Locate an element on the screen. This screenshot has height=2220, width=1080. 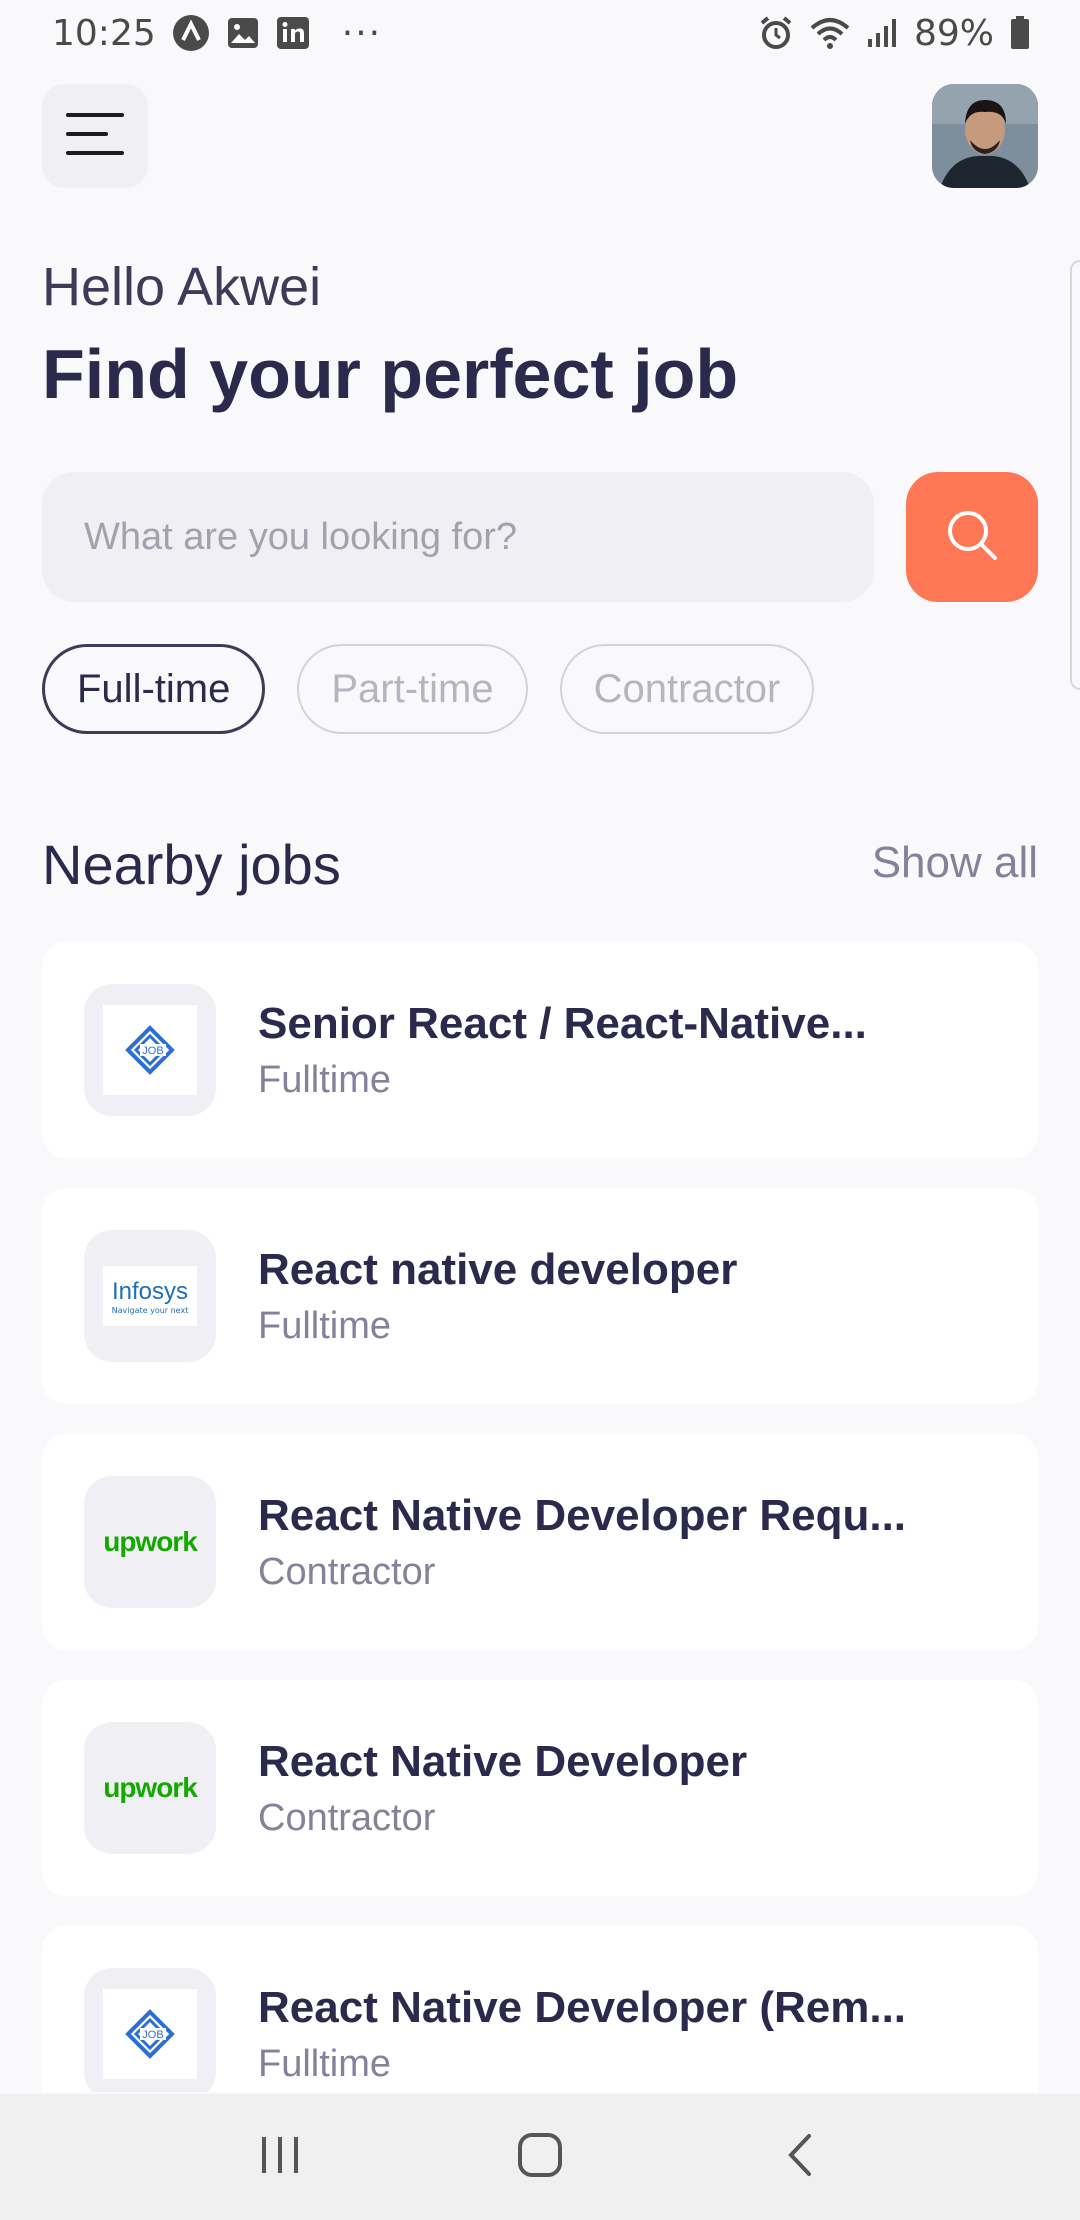
job-title: React native developer is located at coordinates (498, 1269).